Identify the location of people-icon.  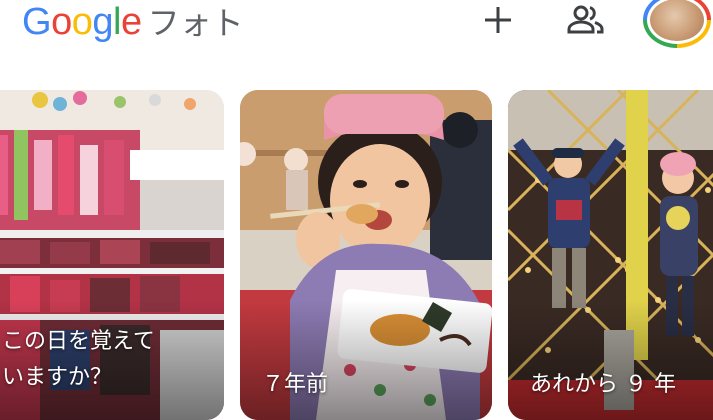
(585, 19).